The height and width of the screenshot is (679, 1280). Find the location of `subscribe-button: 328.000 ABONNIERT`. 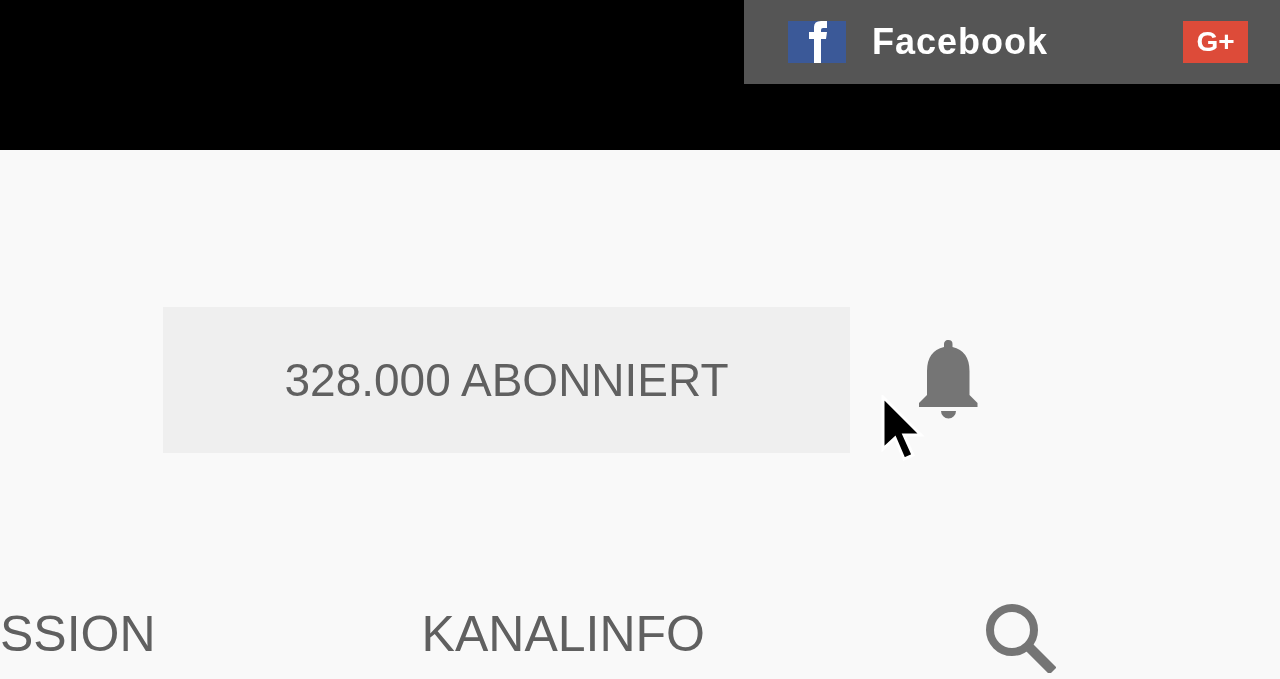

subscribe-button: 328.000 ABONNIERT is located at coordinates (506, 380).